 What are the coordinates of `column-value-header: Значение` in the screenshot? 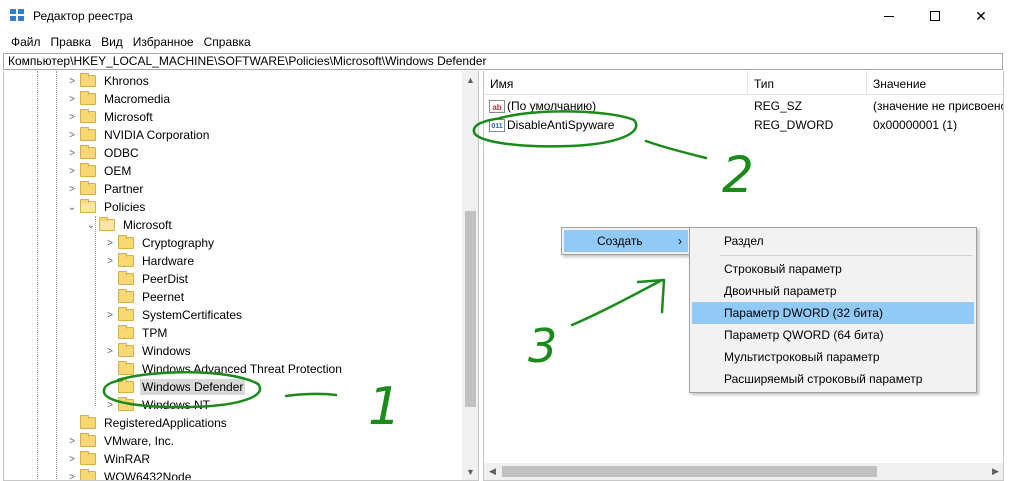 It's located at (935, 83).